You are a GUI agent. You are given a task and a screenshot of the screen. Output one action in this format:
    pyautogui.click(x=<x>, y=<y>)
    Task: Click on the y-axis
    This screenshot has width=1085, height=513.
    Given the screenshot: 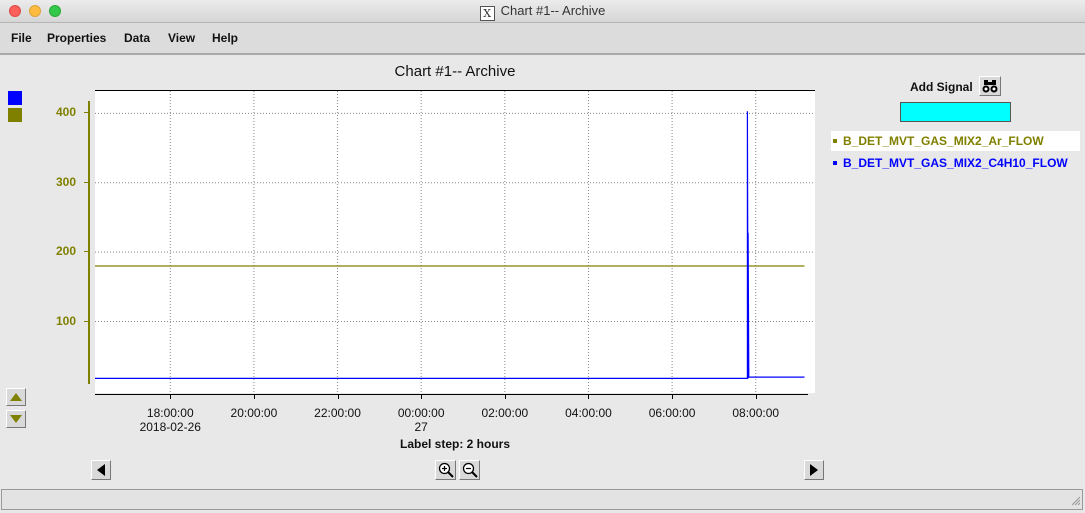 What is the action you would take?
    pyautogui.click(x=89, y=242)
    